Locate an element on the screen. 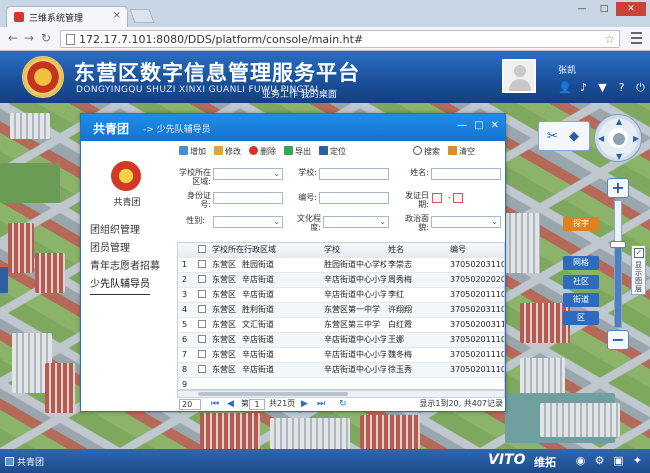 The image size is (650, 473). refresh-icon: ↻ is located at coordinates (343, 404).